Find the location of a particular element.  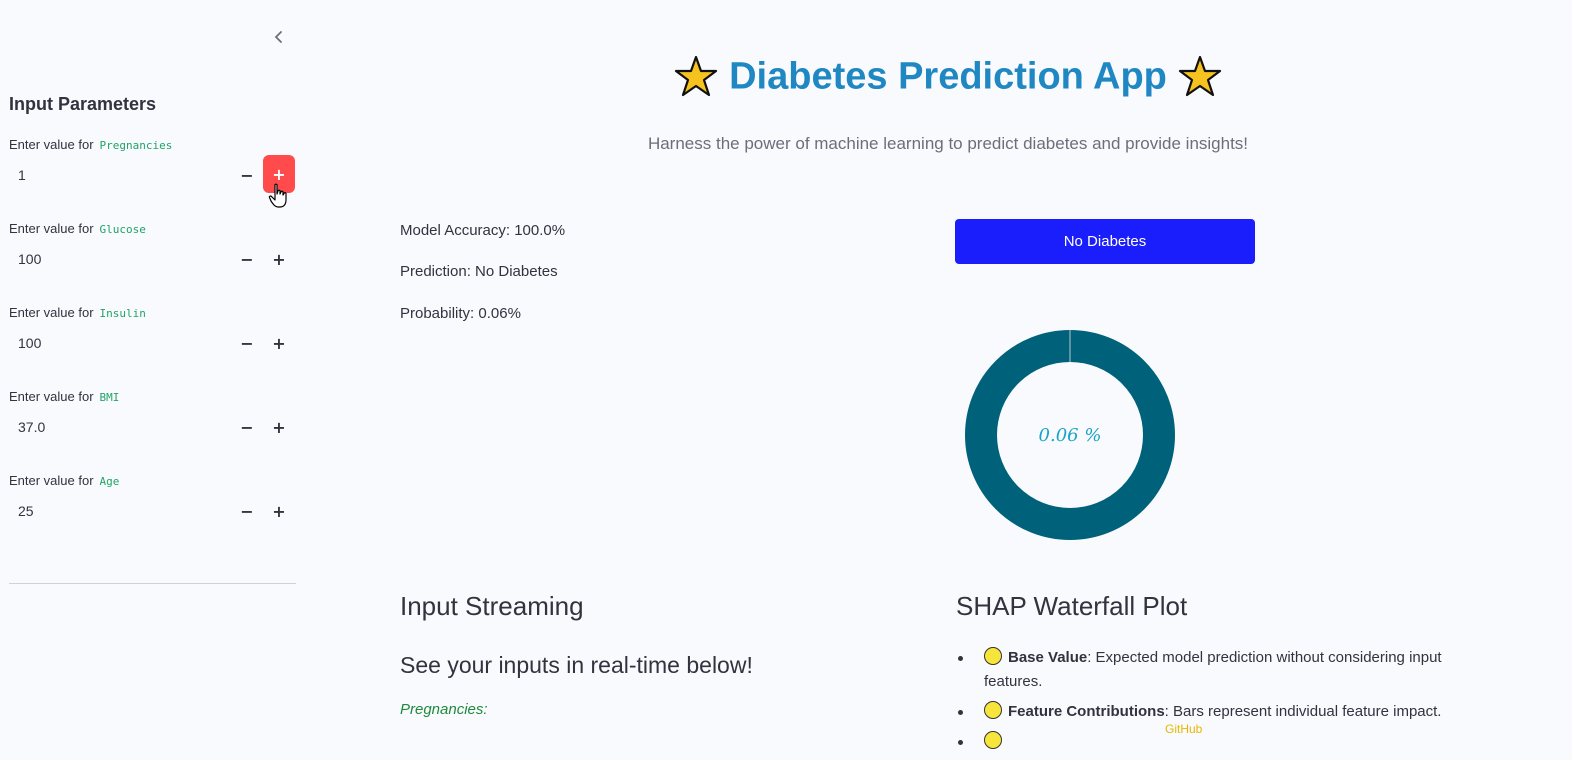

shap-heading: SHAP Waterfall Plot is located at coordinates (1072, 606).